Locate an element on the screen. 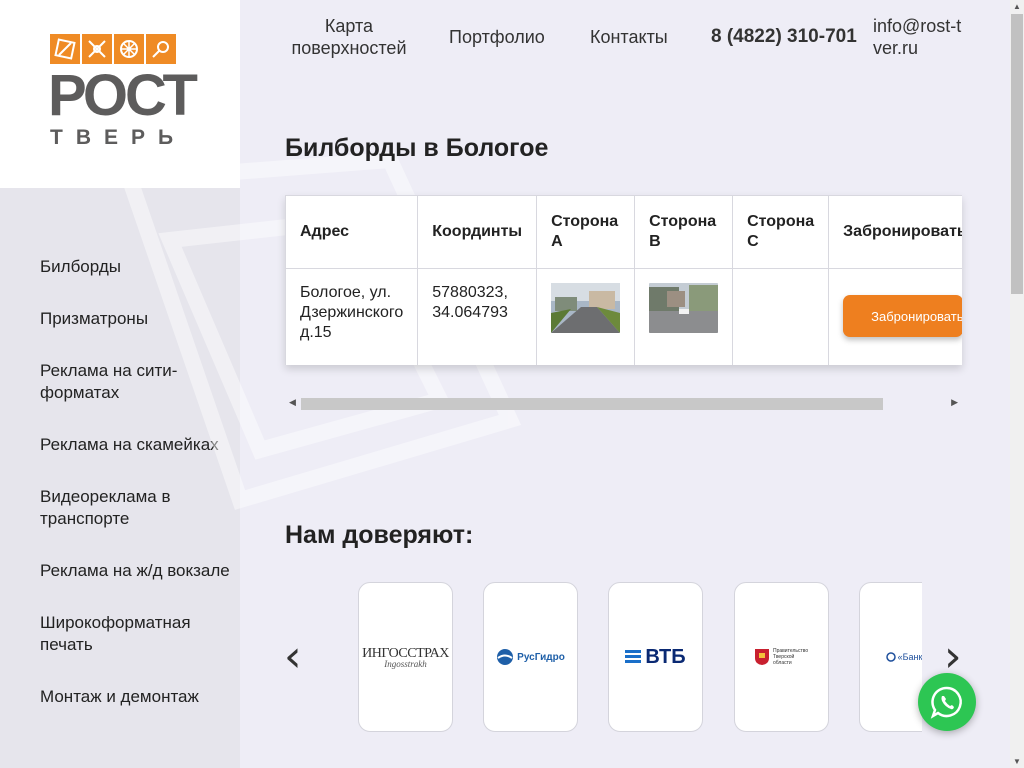 Image resolution: width=1024 pixels, height=768 pixels. partner-card-ingosstrakh: ИНГОССТРАХ Ingosstrakh is located at coordinates (405, 657).